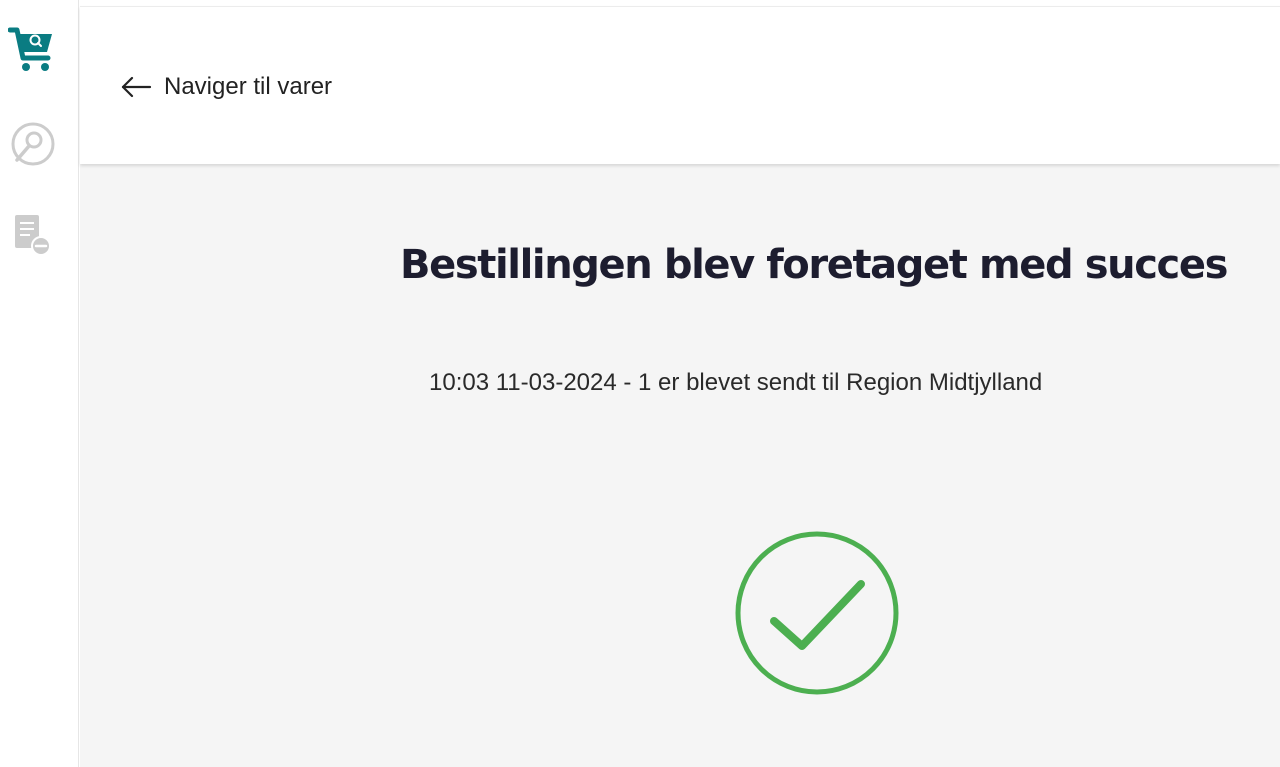 The width and height of the screenshot is (1280, 767). Describe the element at coordinates (39, 383) in the screenshot. I see `sidebar` at that location.